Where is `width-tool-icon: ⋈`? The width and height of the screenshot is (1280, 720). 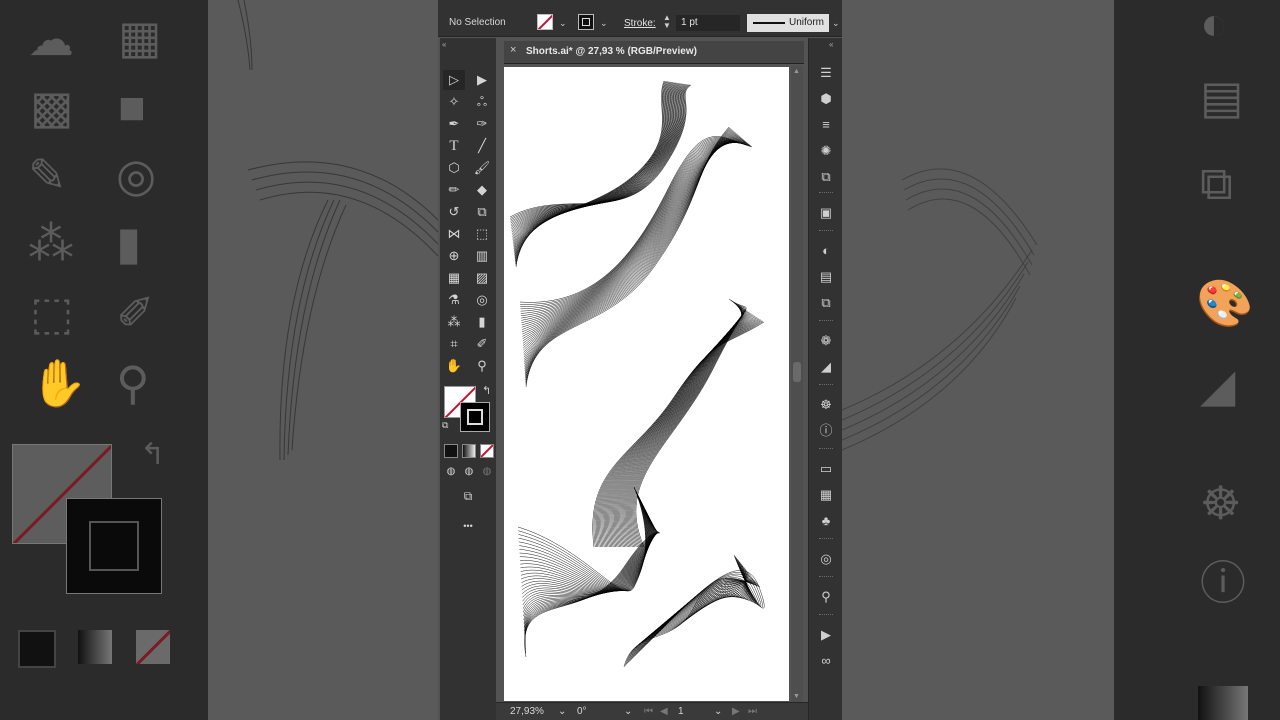
width-tool-icon: ⋈ is located at coordinates (454, 234).